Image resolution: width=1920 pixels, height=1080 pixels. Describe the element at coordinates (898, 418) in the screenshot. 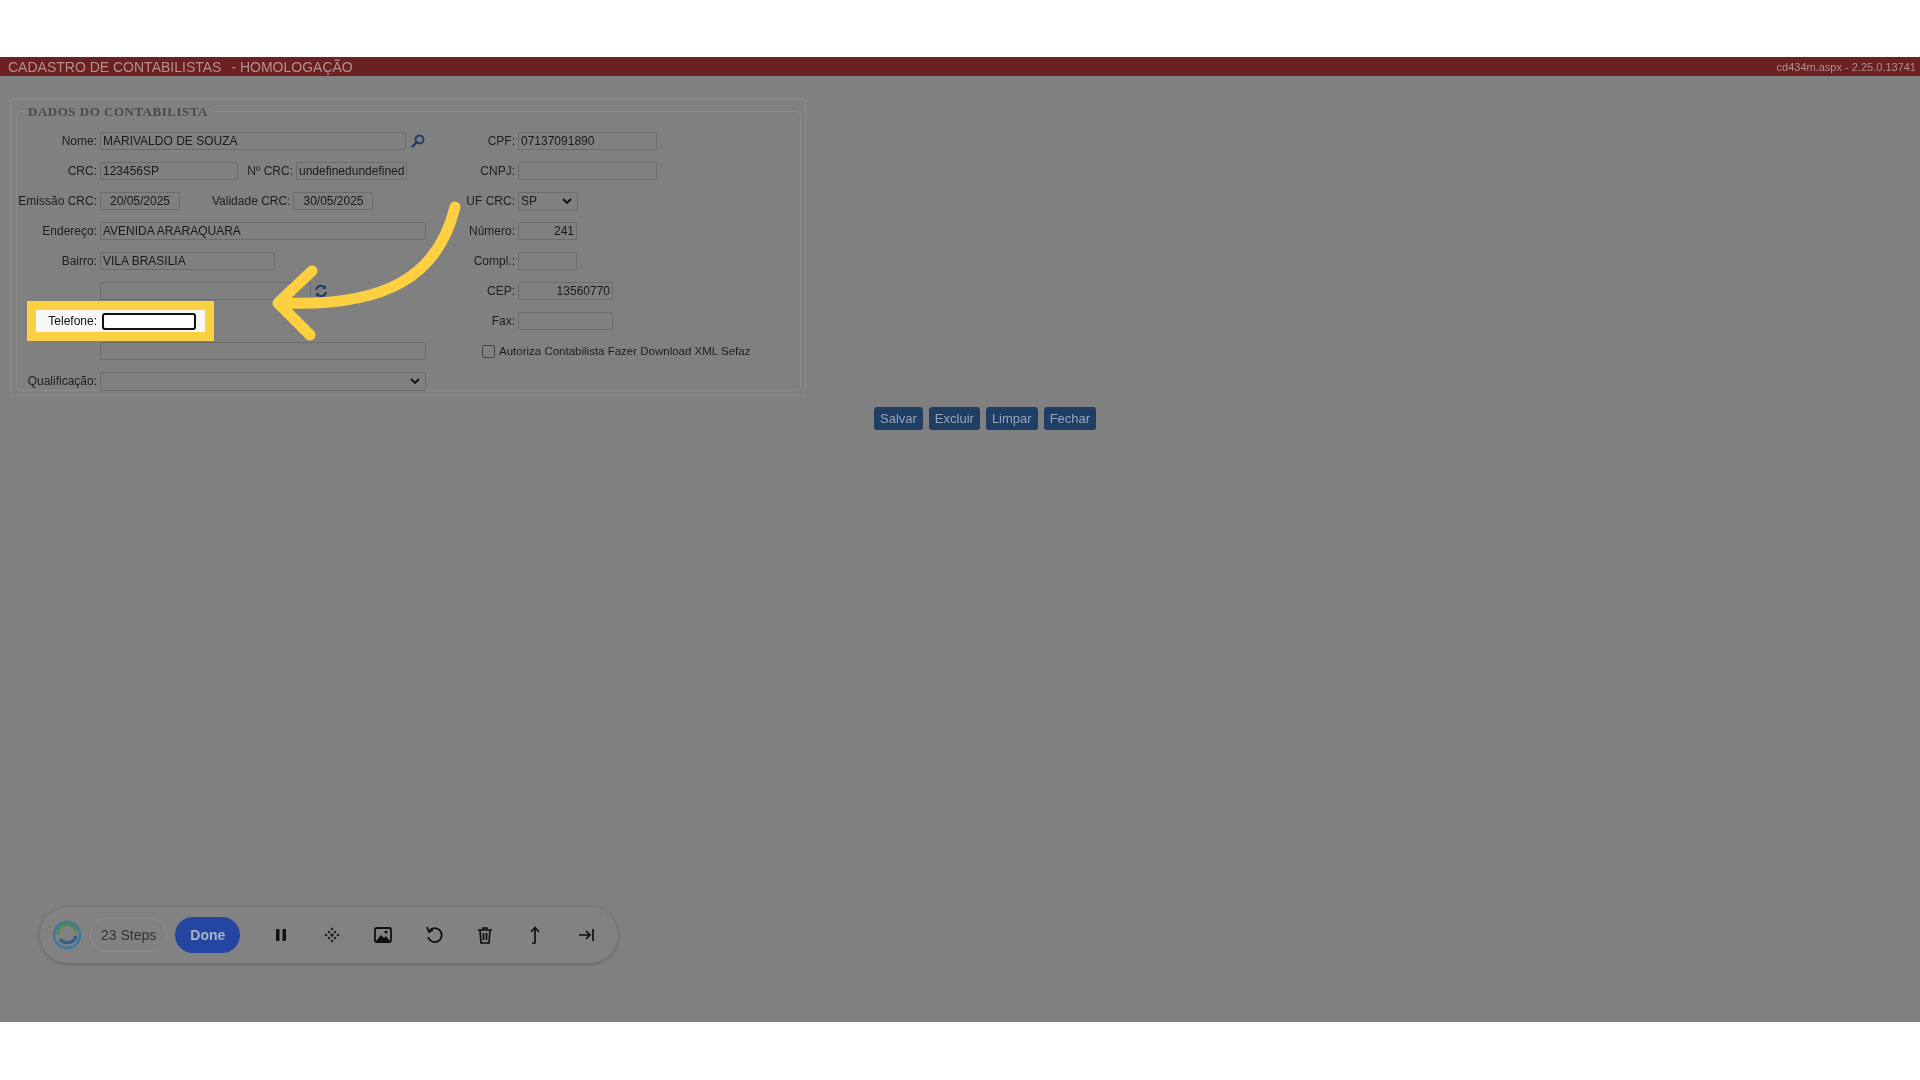

I see `action-button: Salvar` at that location.